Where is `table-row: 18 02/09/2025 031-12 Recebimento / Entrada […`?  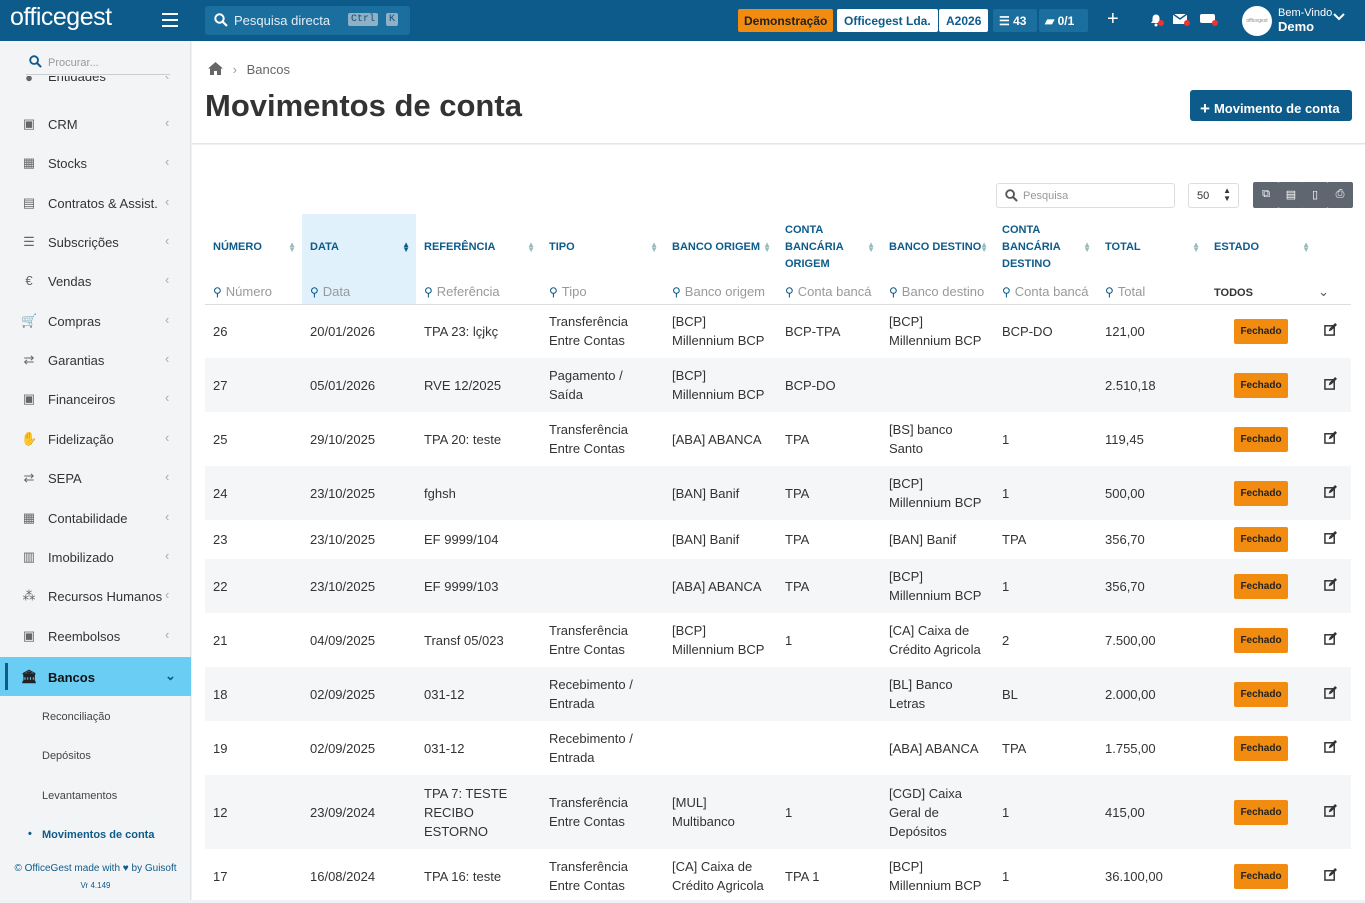 table-row: 18 02/09/2025 031-12 Recebimento / Entrada [… is located at coordinates (778, 694).